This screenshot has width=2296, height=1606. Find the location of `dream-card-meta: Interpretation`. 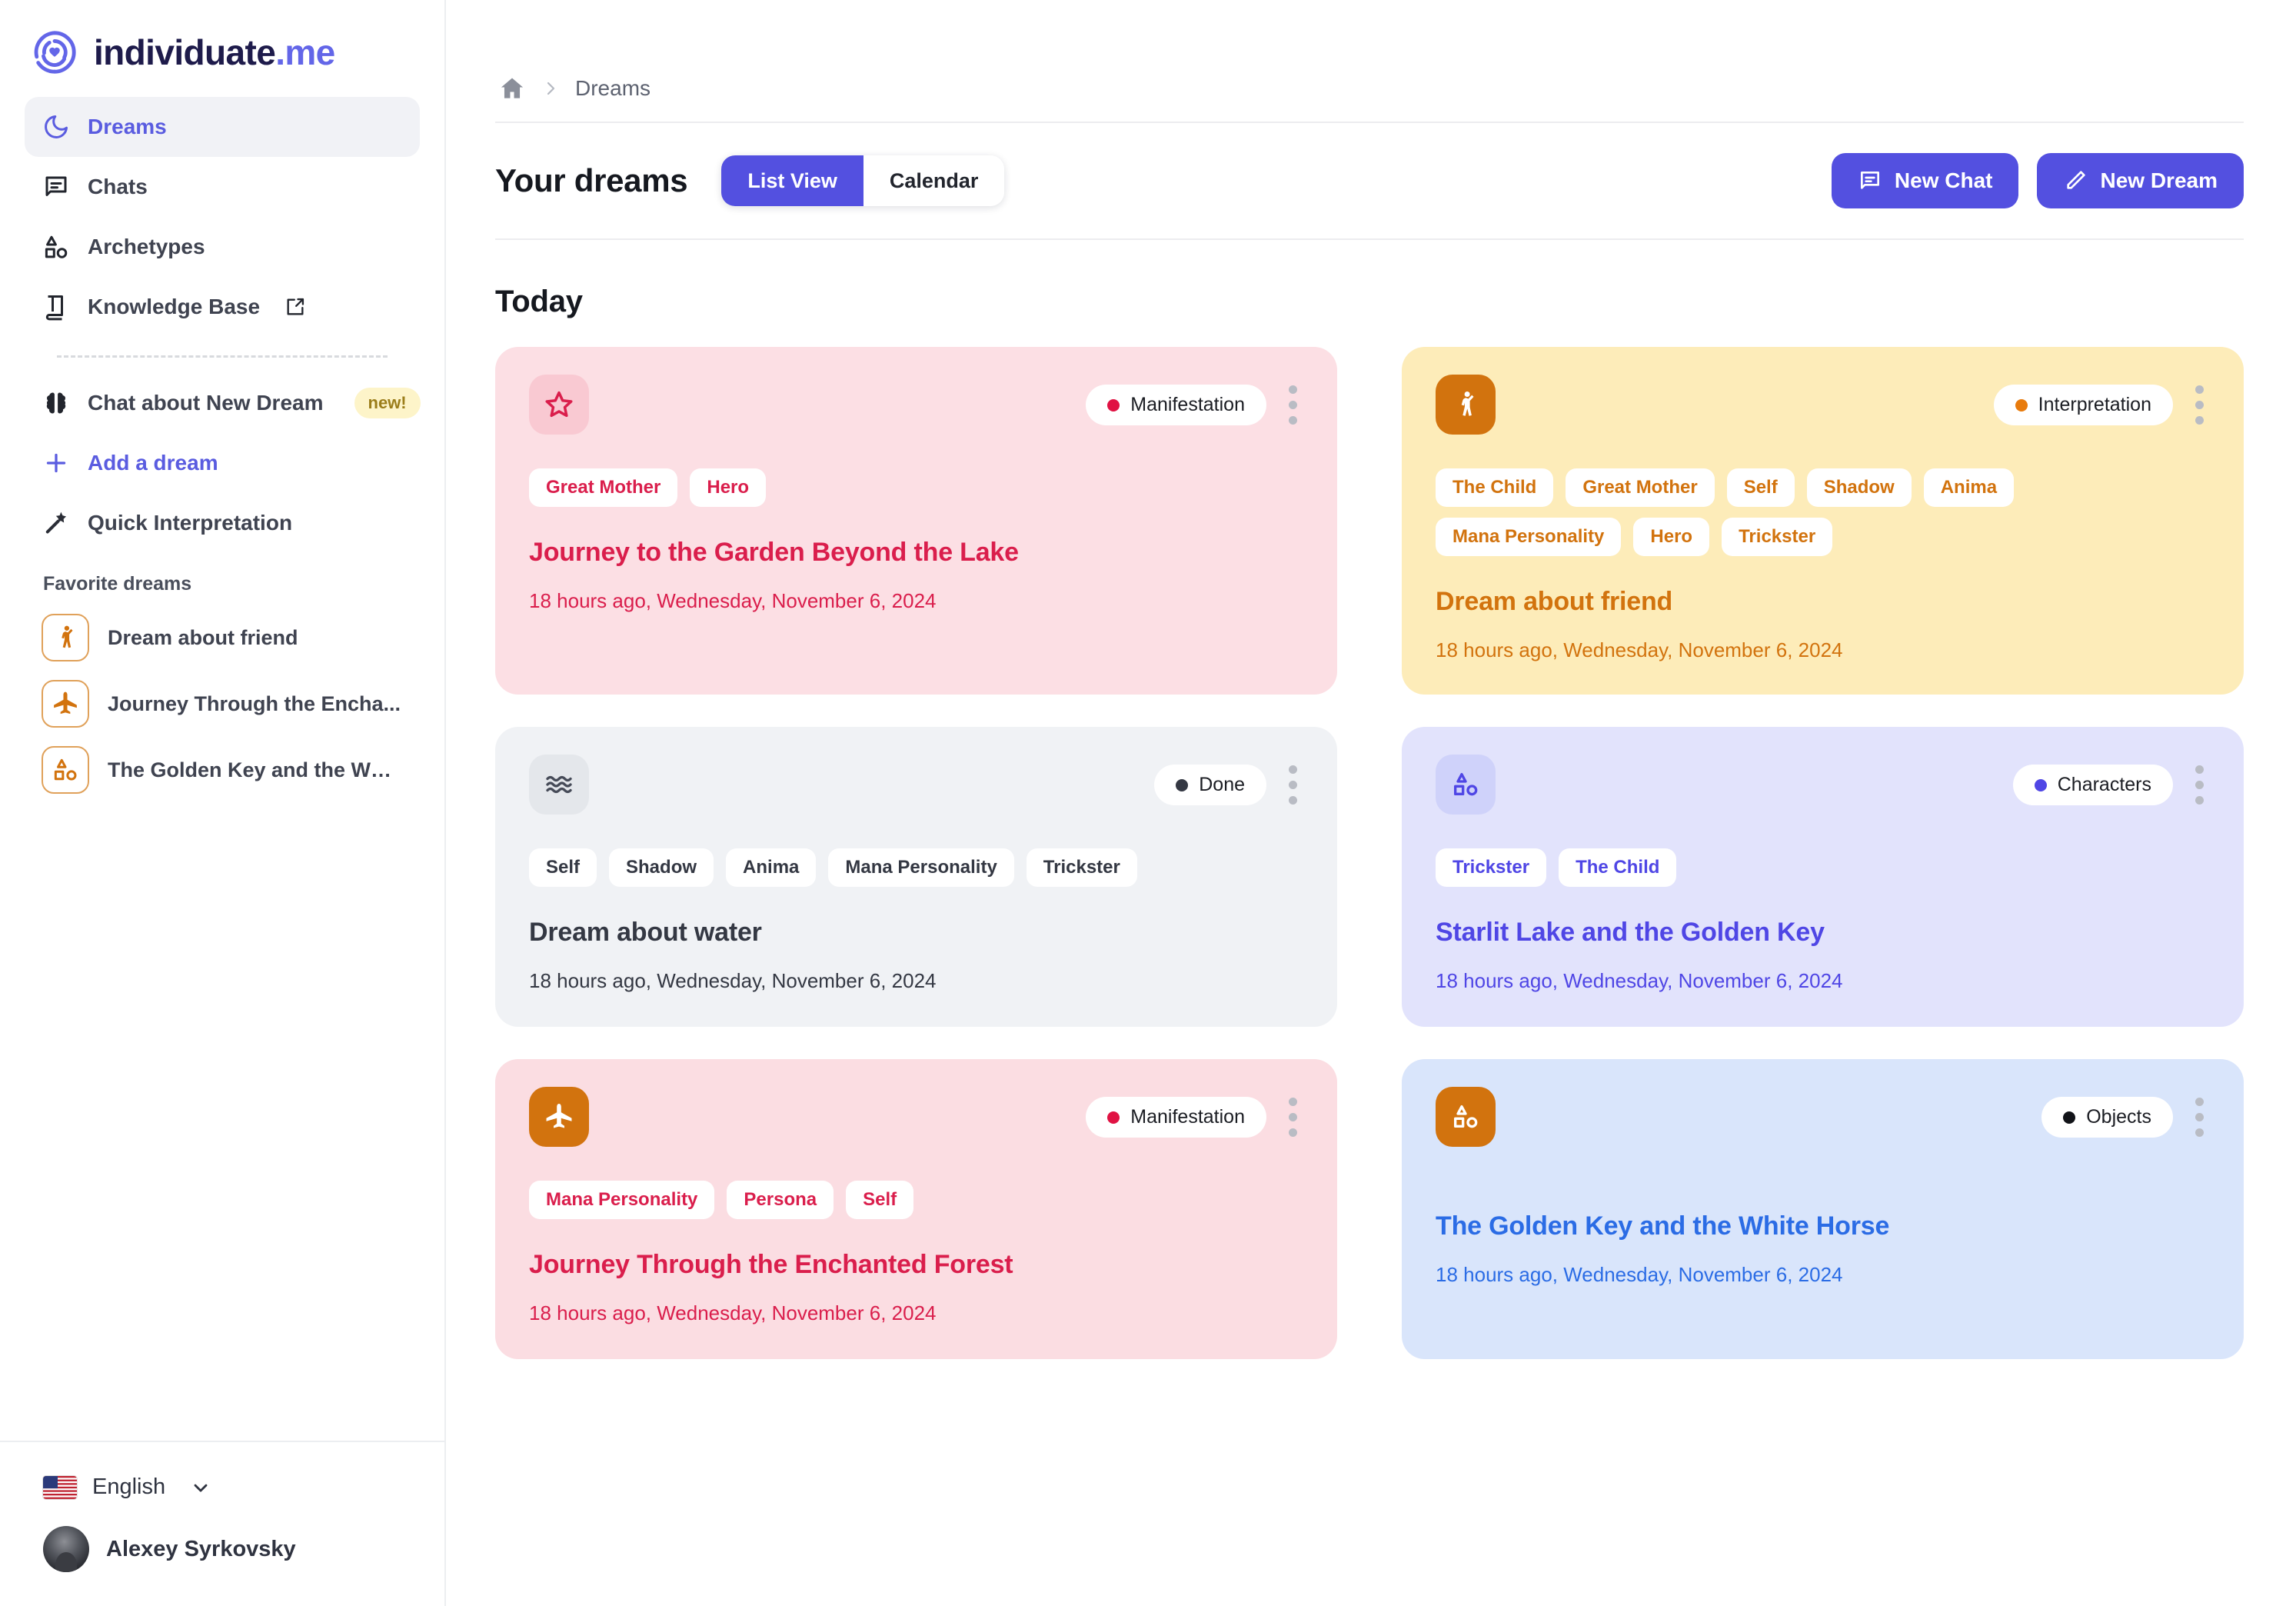

dream-card-meta: Interpretation is located at coordinates (2101, 402).